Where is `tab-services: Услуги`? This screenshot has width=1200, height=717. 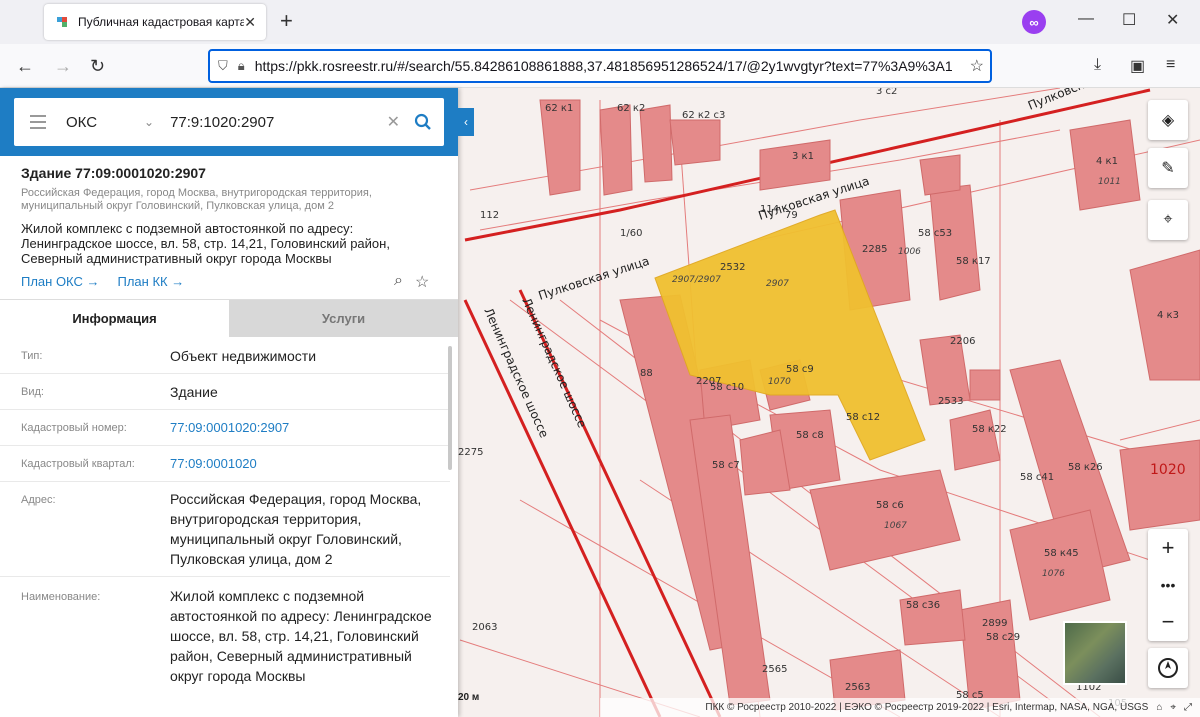
tab-services: Услуги is located at coordinates (343, 318).